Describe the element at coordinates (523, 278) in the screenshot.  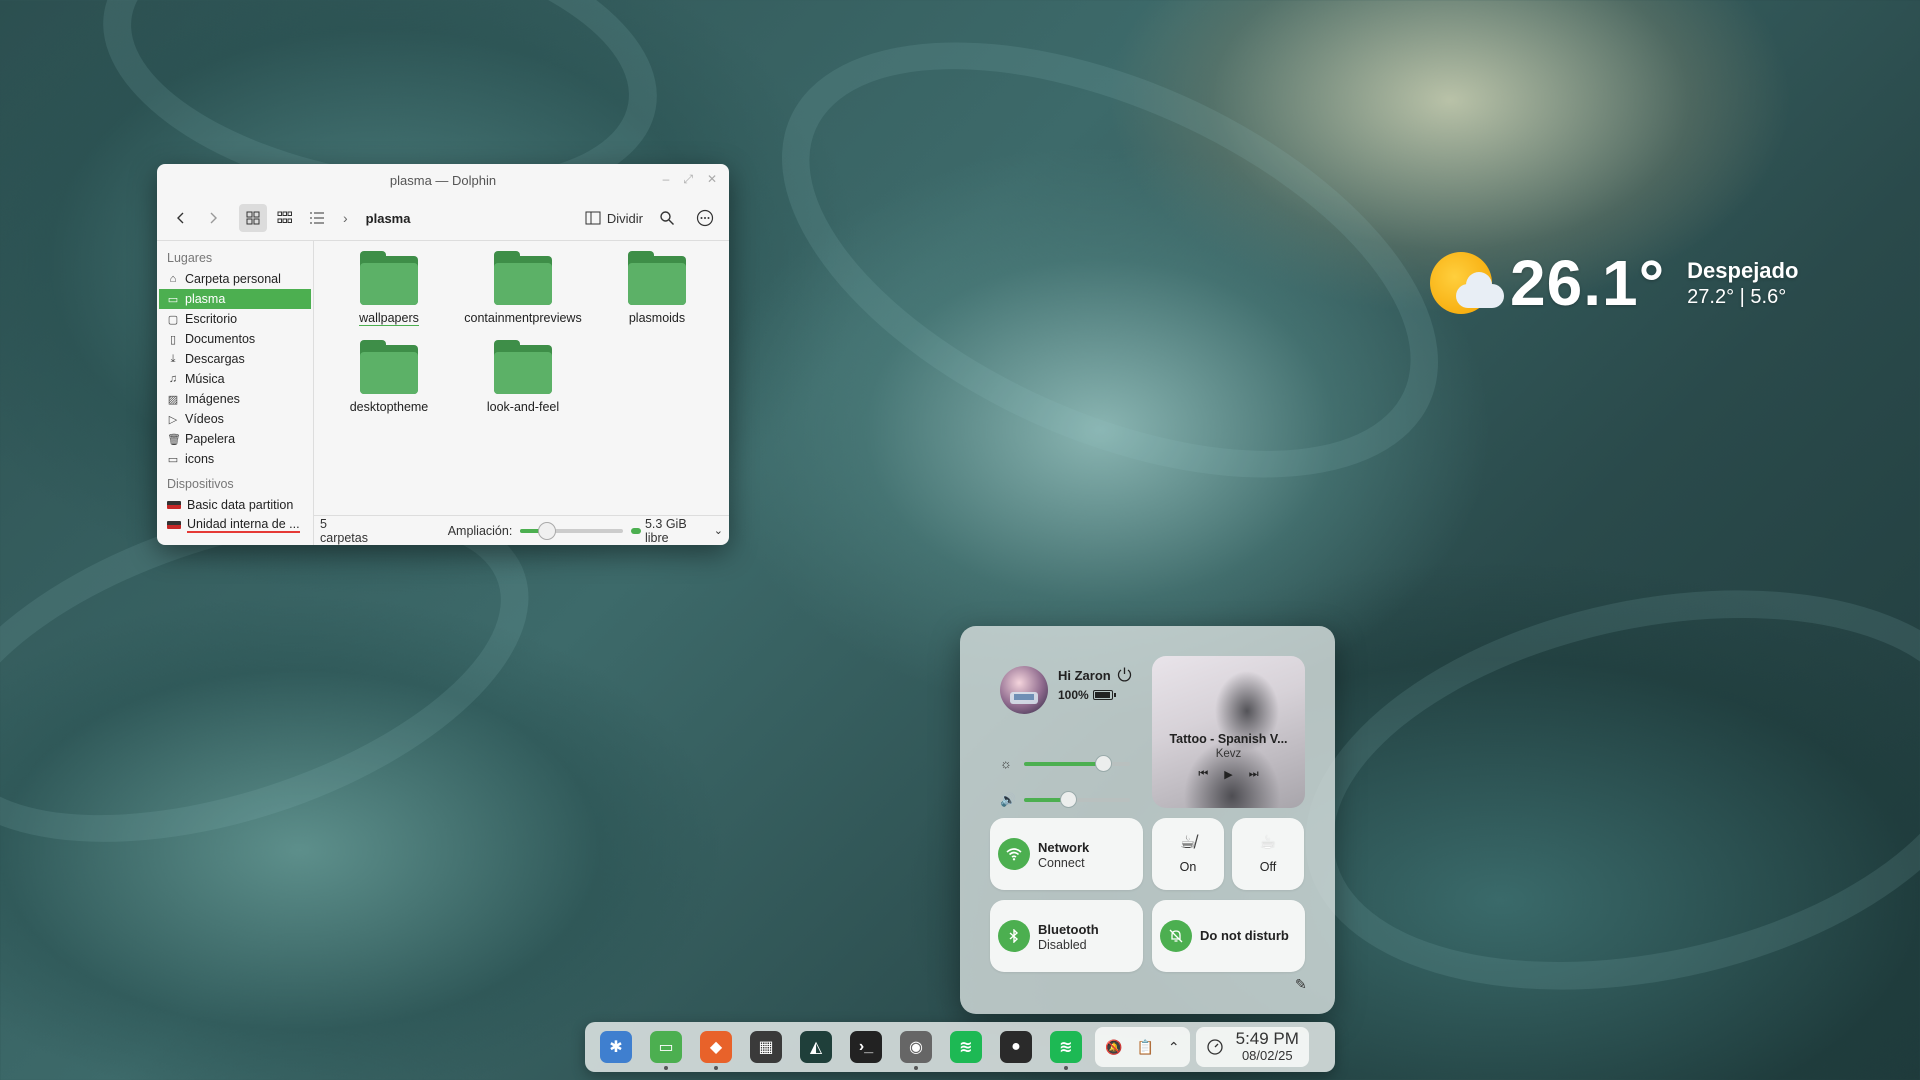
I see `folder-icon` at that location.